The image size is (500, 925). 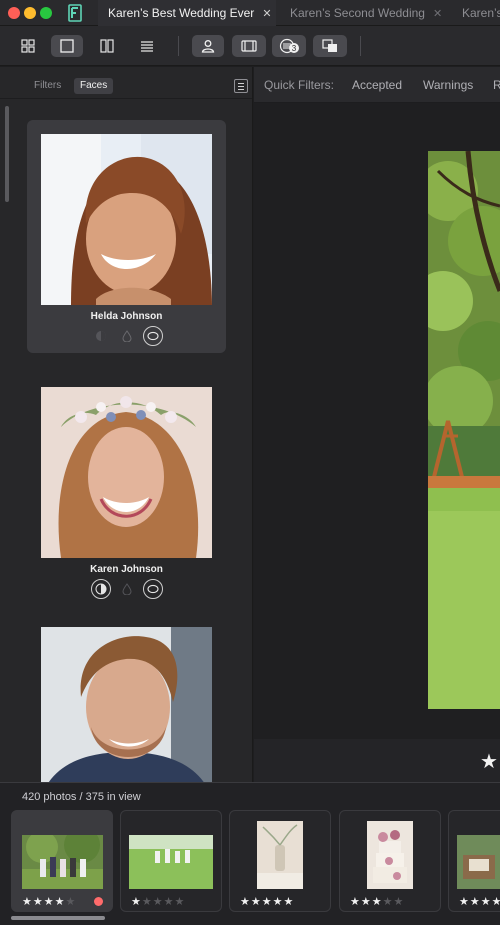 I want to click on rating-star-icon: ★, so click(x=489, y=761).